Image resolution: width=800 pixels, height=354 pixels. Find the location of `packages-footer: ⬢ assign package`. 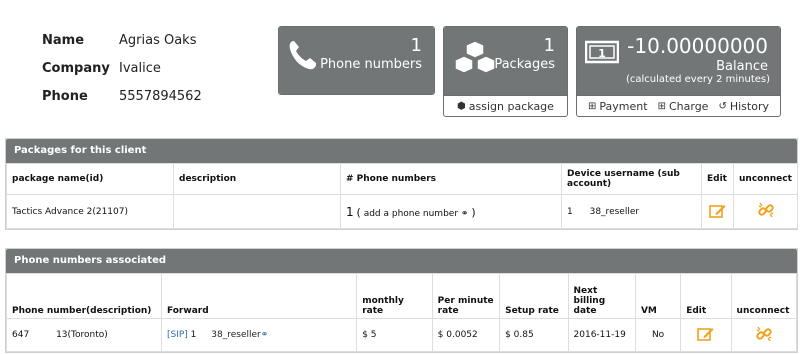

packages-footer: ⬢ assign package is located at coordinates (505, 105).